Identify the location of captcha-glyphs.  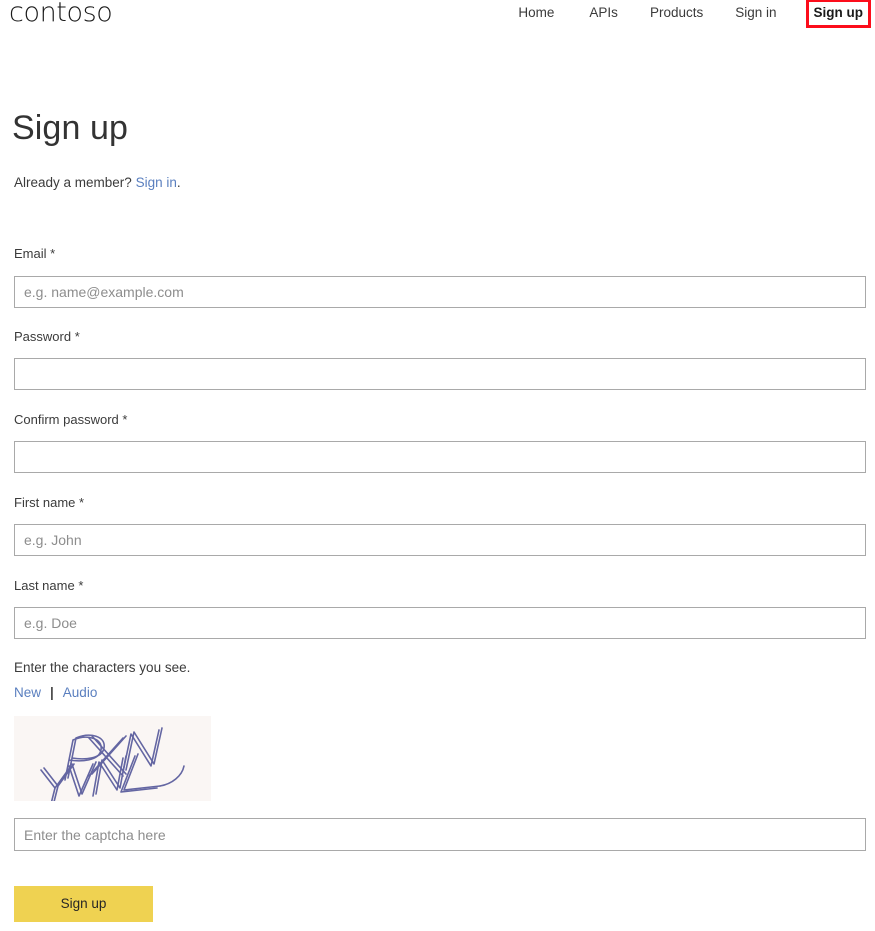
(112, 764).